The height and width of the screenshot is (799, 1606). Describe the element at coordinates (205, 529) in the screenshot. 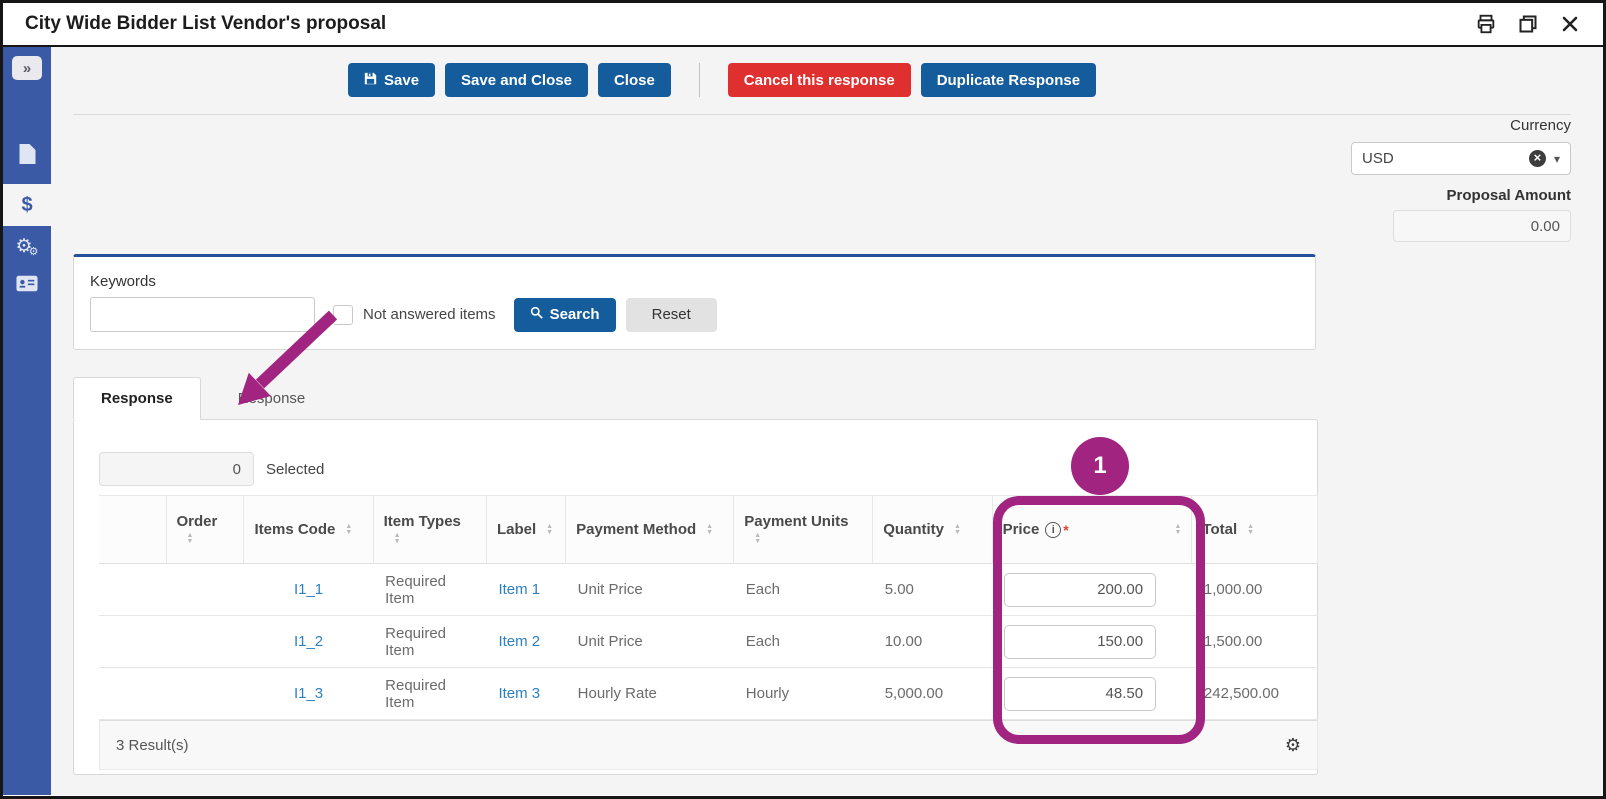

I see `col-order: Order ▲ ▼` at that location.